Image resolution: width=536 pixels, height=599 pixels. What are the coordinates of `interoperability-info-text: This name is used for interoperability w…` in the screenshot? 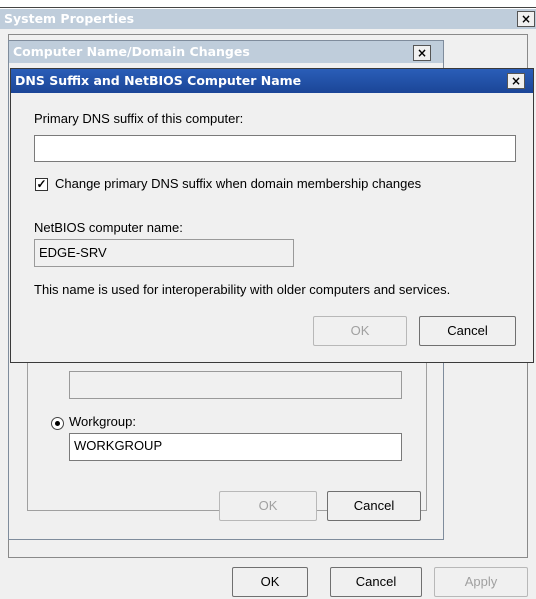 It's located at (242, 289).